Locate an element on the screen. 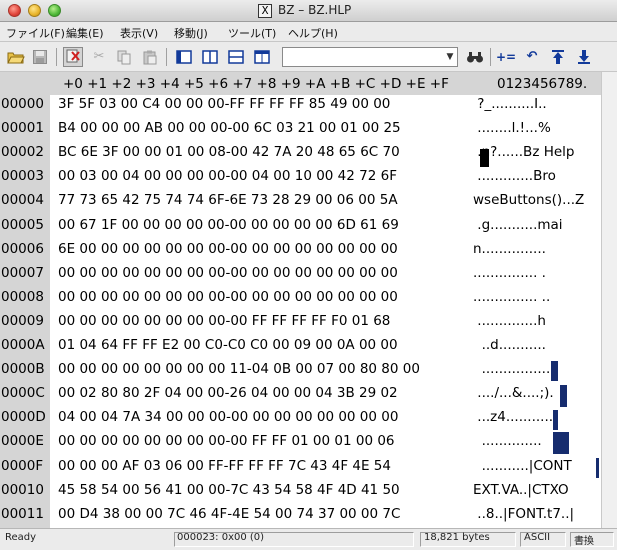  minimize-window-button is located at coordinates (34, 10).